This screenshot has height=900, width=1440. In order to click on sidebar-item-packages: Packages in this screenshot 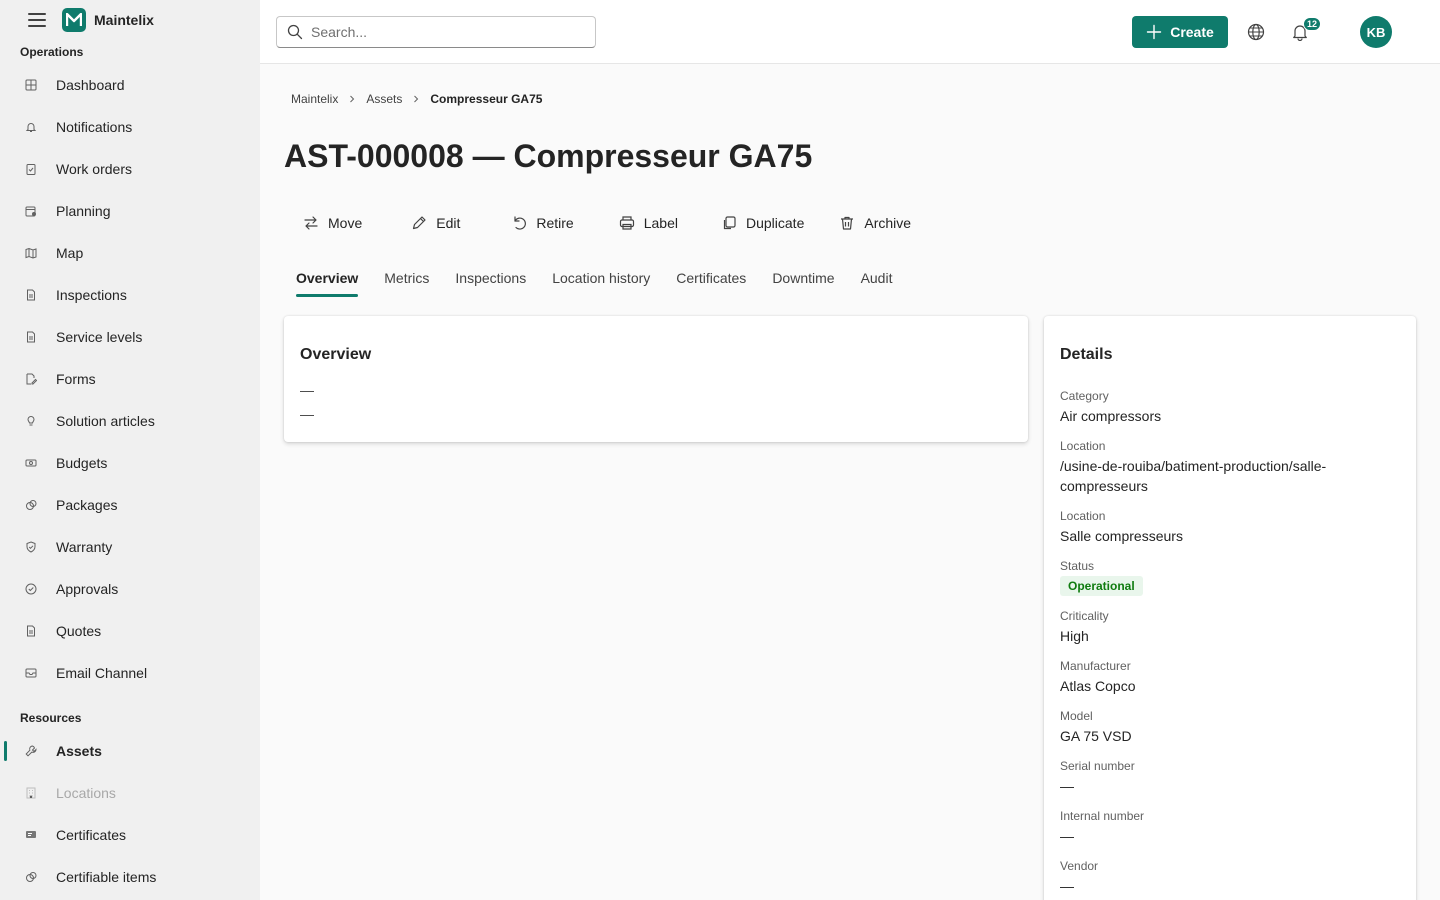, I will do `click(130, 505)`.